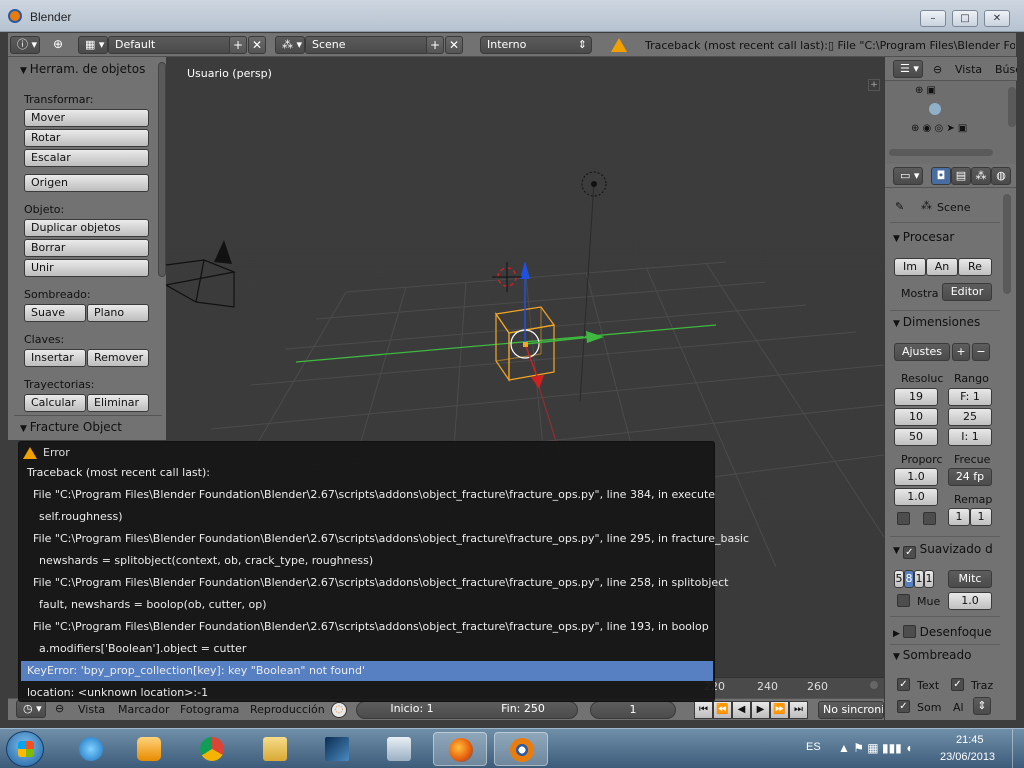 This screenshot has height=768, width=1024. What do you see at coordinates (81, 516) in the screenshot?
I see `traceback-line: self.roughness)` at bounding box center [81, 516].